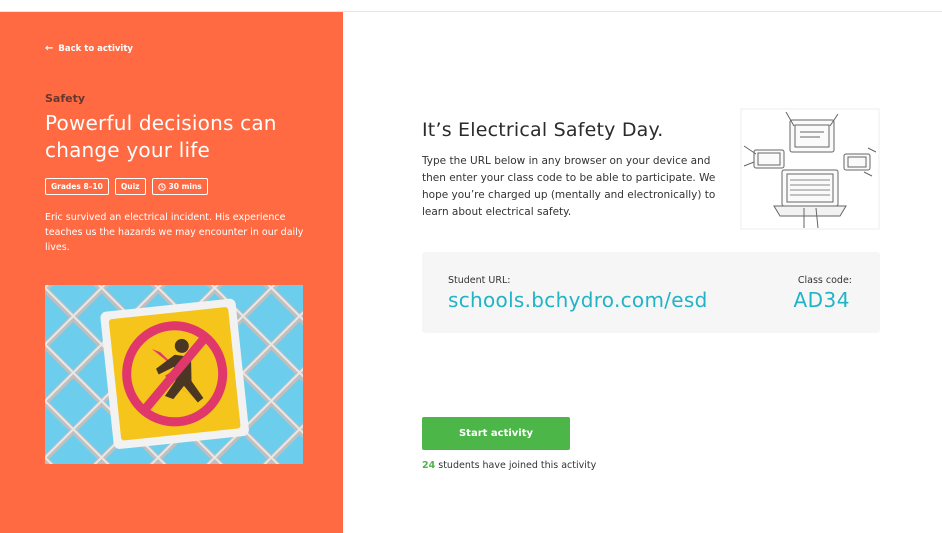 The width and height of the screenshot is (942, 533). Describe the element at coordinates (161, 186) in the screenshot. I see `clock-icon` at that location.